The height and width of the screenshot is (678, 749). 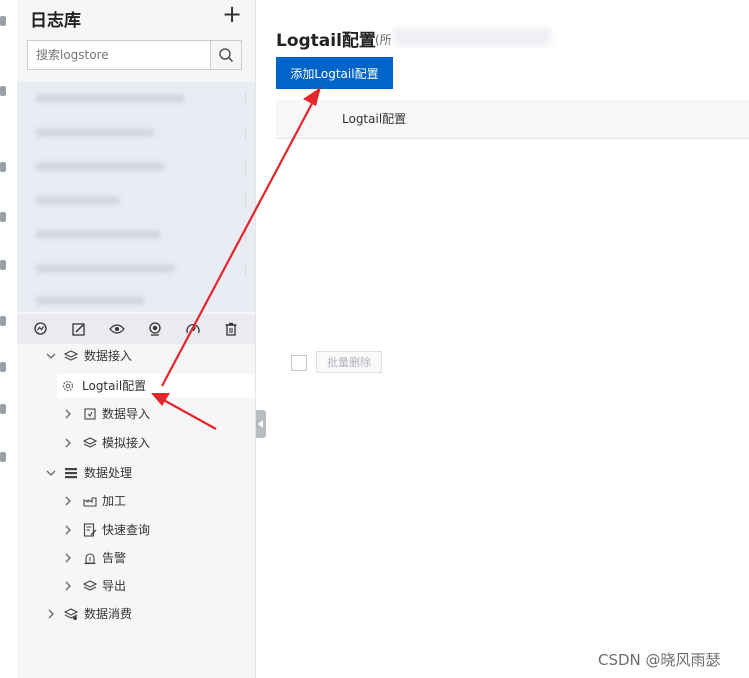 I want to click on dashboard-icon, so click(x=193, y=329).